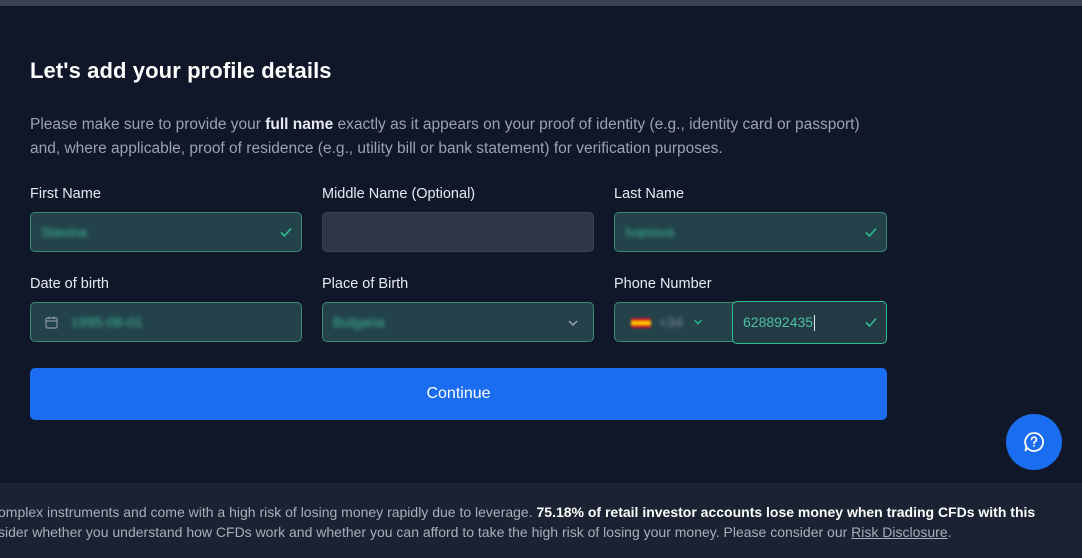 The image size is (1082, 558). What do you see at coordinates (166, 322) in the screenshot?
I see `date-of-birth-field: 1995-08-01` at bounding box center [166, 322].